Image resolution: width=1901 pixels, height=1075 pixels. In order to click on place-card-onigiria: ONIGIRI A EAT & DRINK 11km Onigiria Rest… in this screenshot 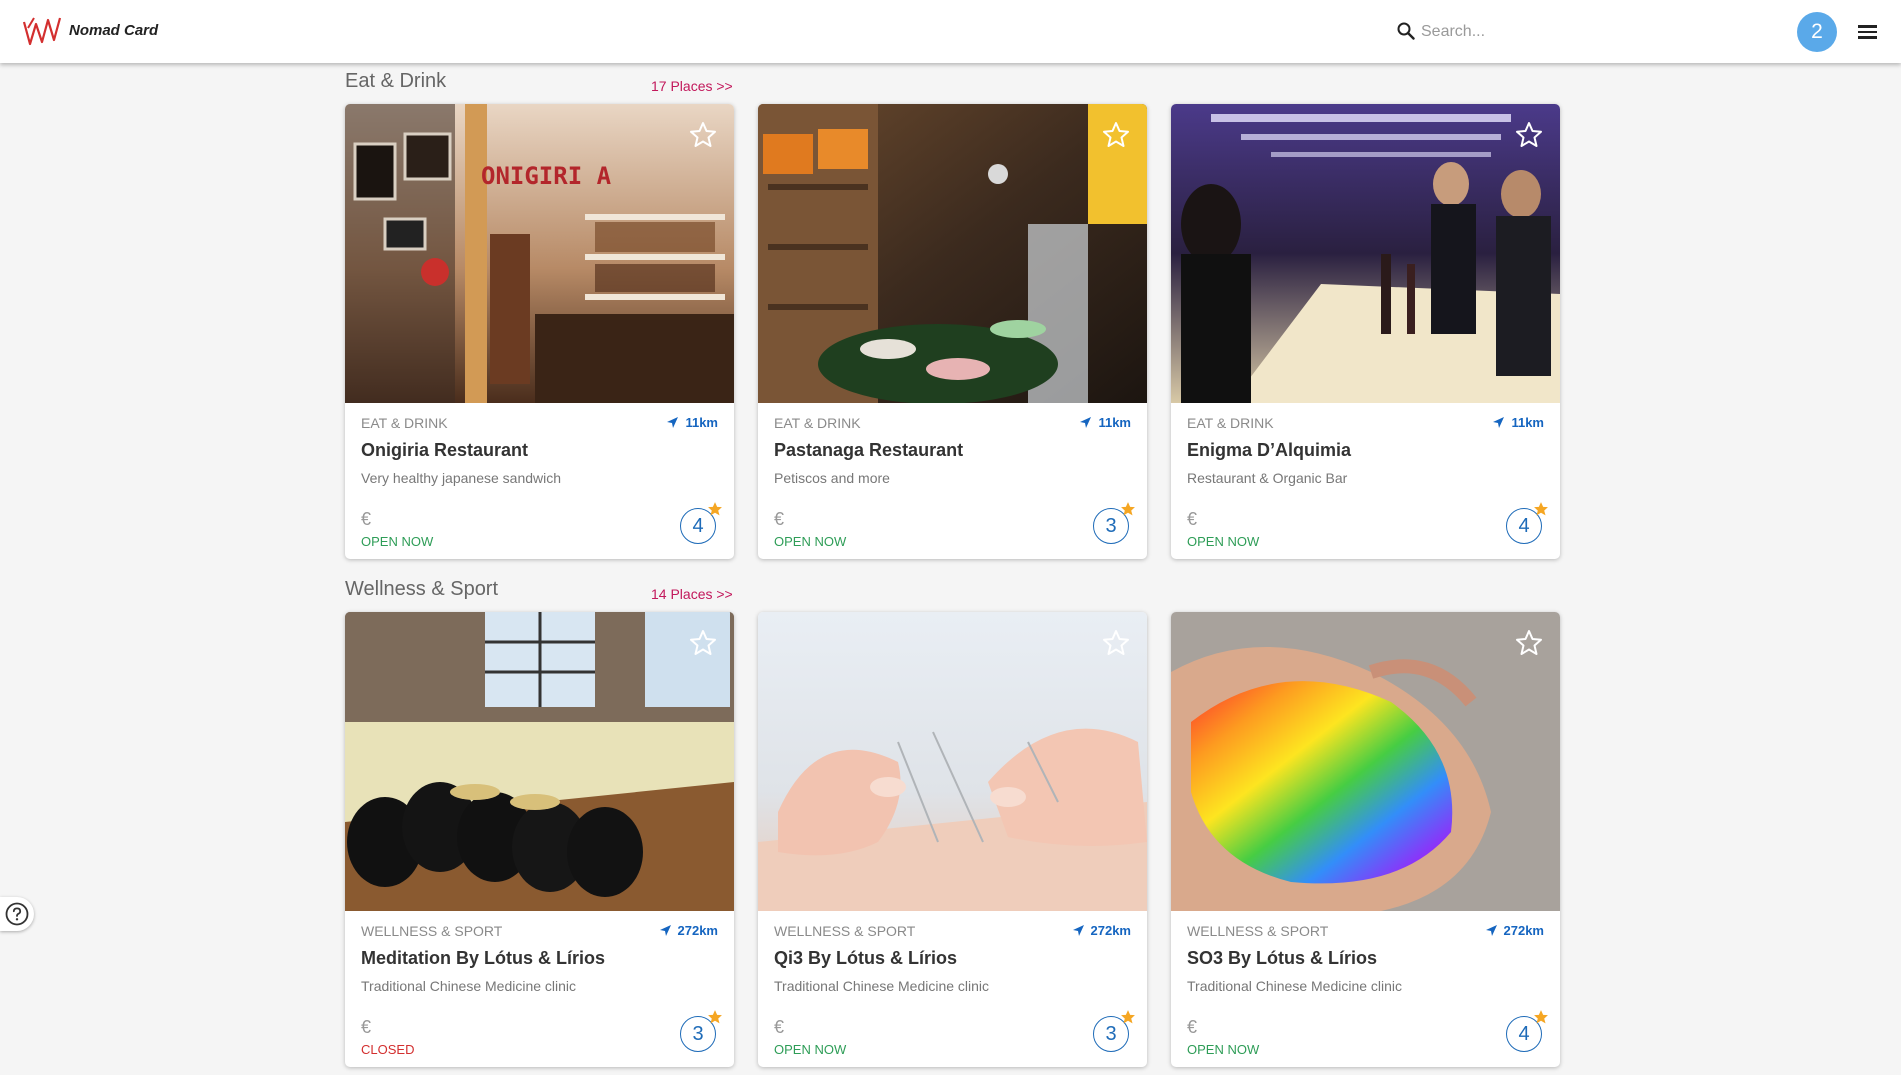, I will do `click(539, 331)`.